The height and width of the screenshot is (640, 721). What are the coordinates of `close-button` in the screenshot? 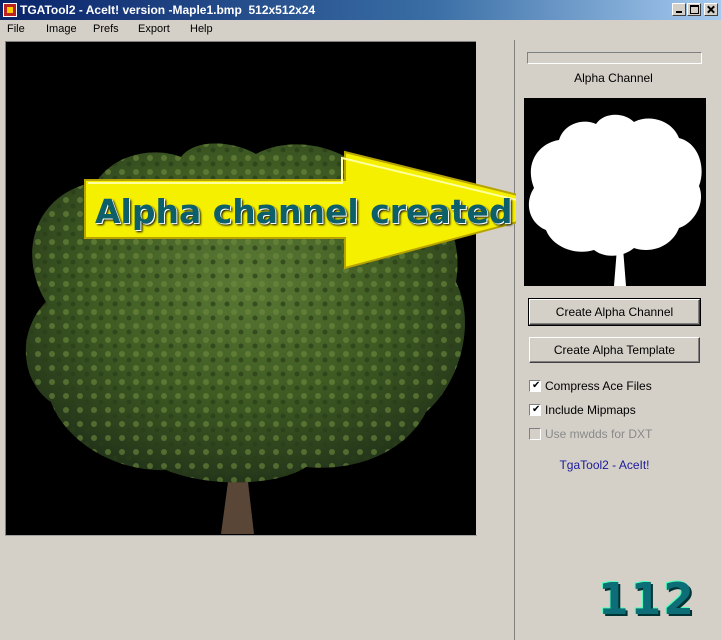 It's located at (711, 9).